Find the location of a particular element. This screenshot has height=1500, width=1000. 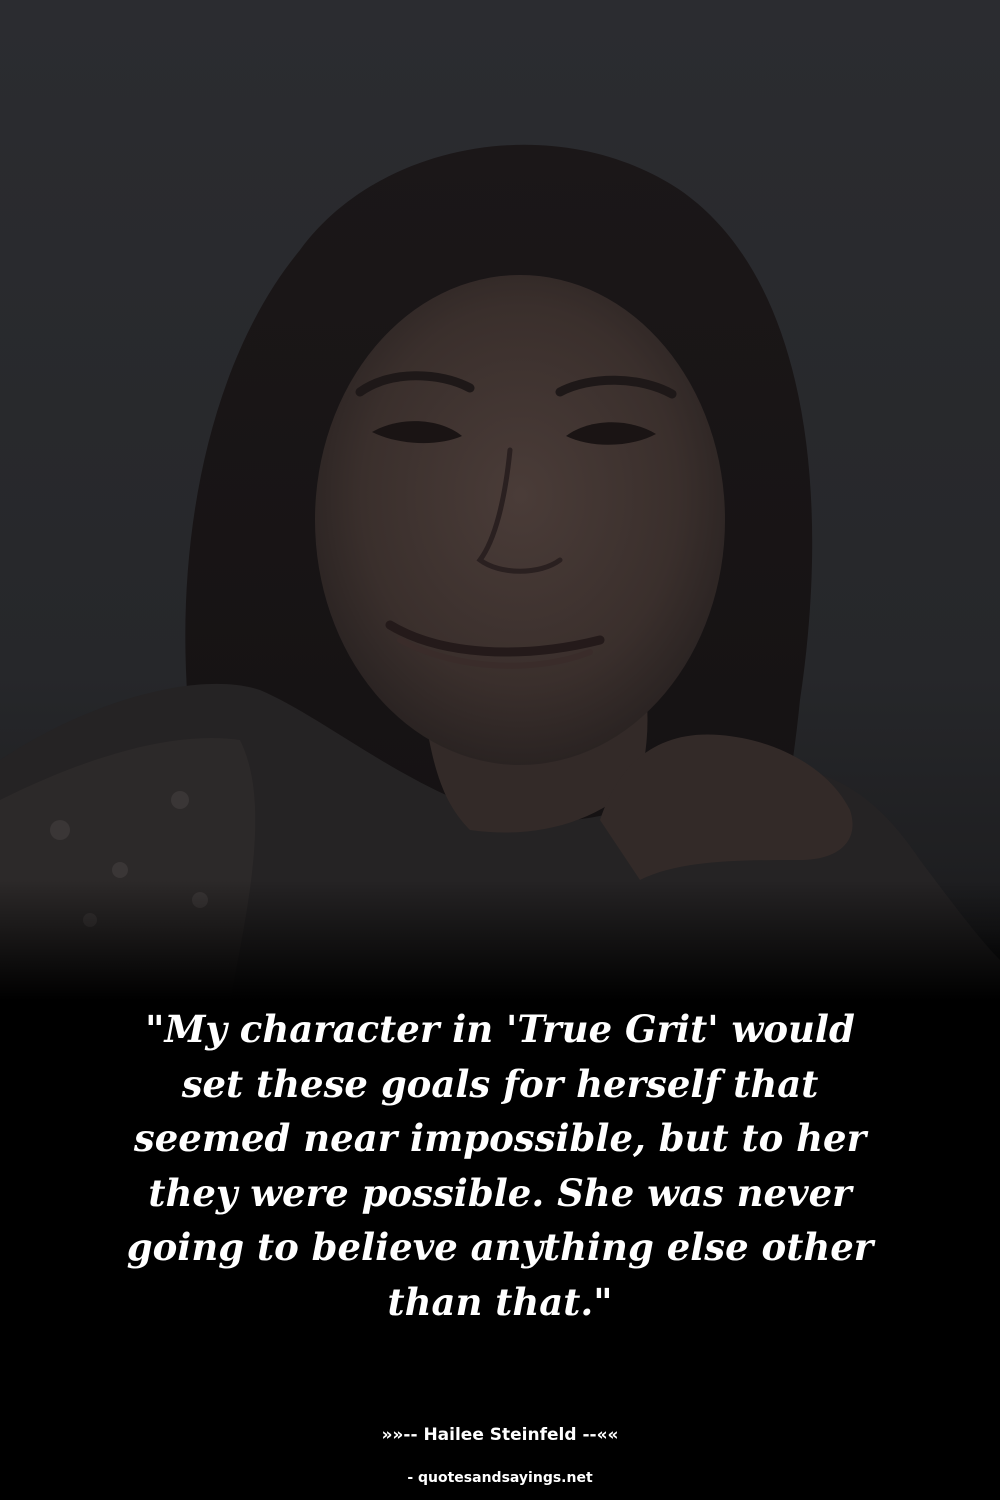

author-name: Hailee Steinfeld is located at coordinates (500, 1435).